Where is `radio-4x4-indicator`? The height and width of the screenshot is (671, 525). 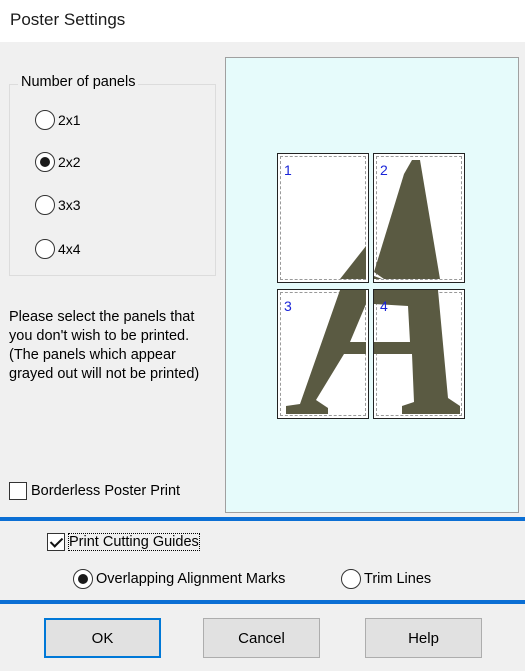
radio-4x4-indicator is located at coordinates (45, 249).